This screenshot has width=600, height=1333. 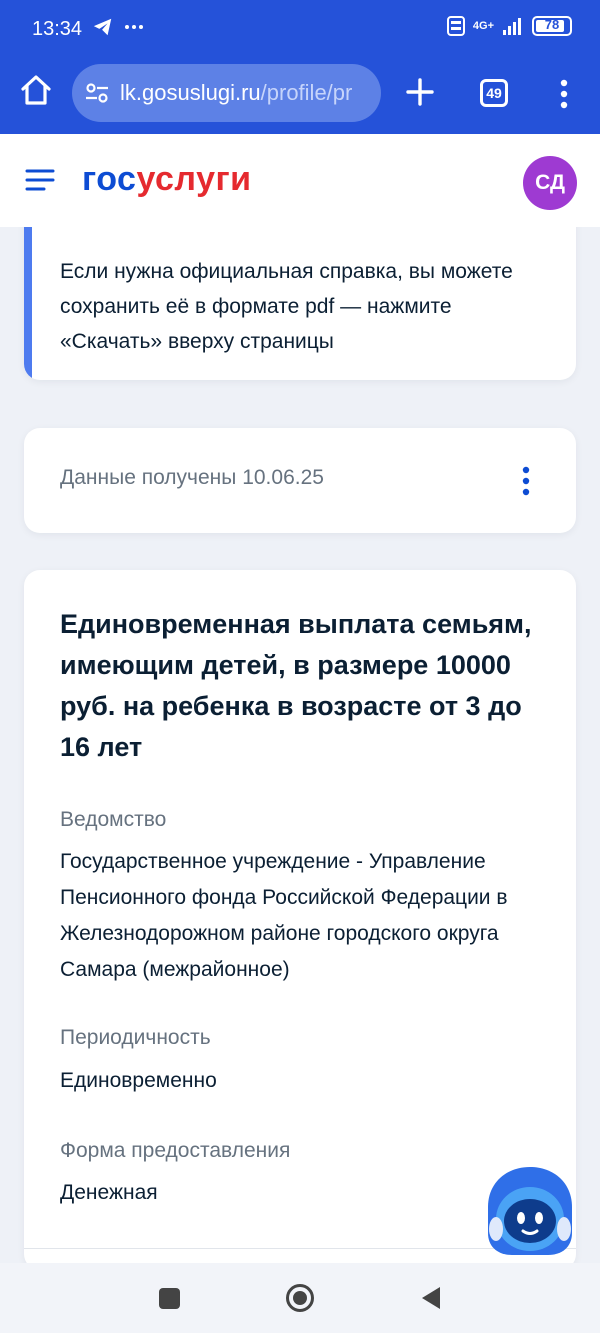 I want to click on home-button-icon, so click(x=300, y=1298).